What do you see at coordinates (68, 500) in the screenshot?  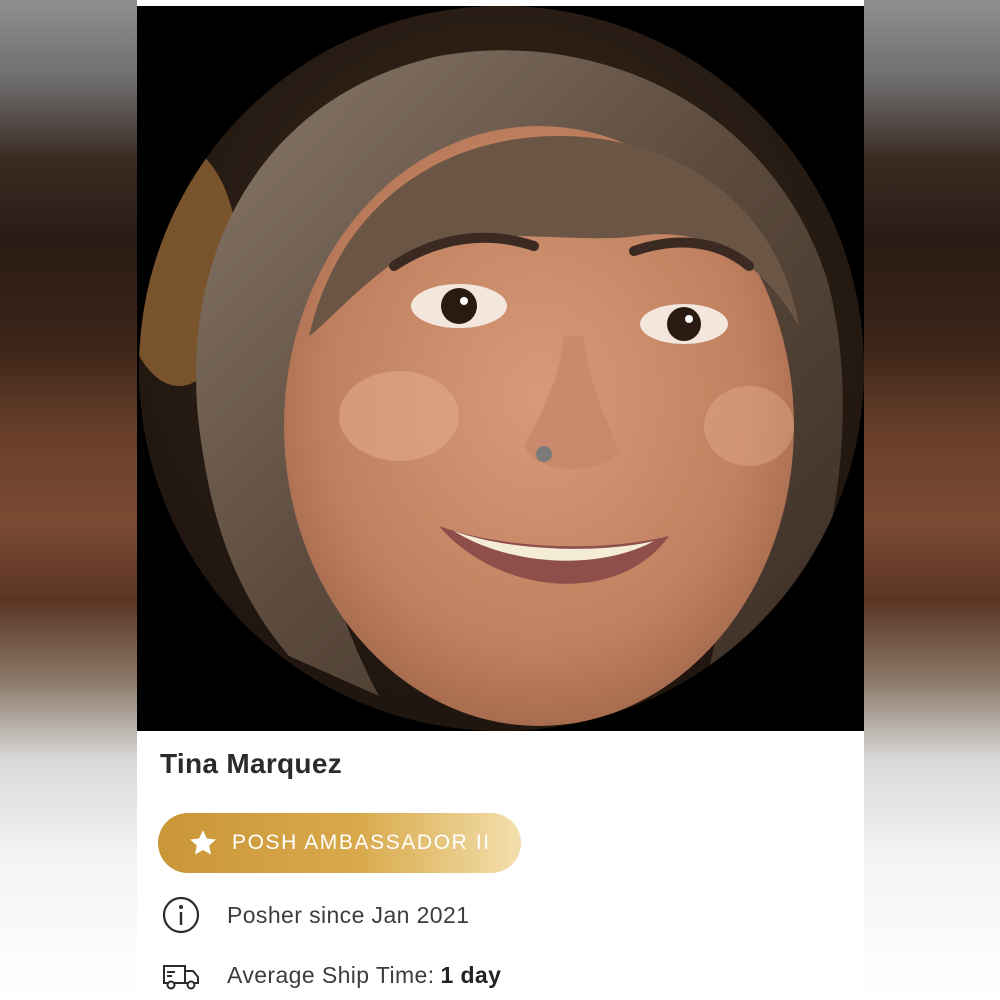 I see `blurred-backdrop-left` at bounding box center [68, 500].